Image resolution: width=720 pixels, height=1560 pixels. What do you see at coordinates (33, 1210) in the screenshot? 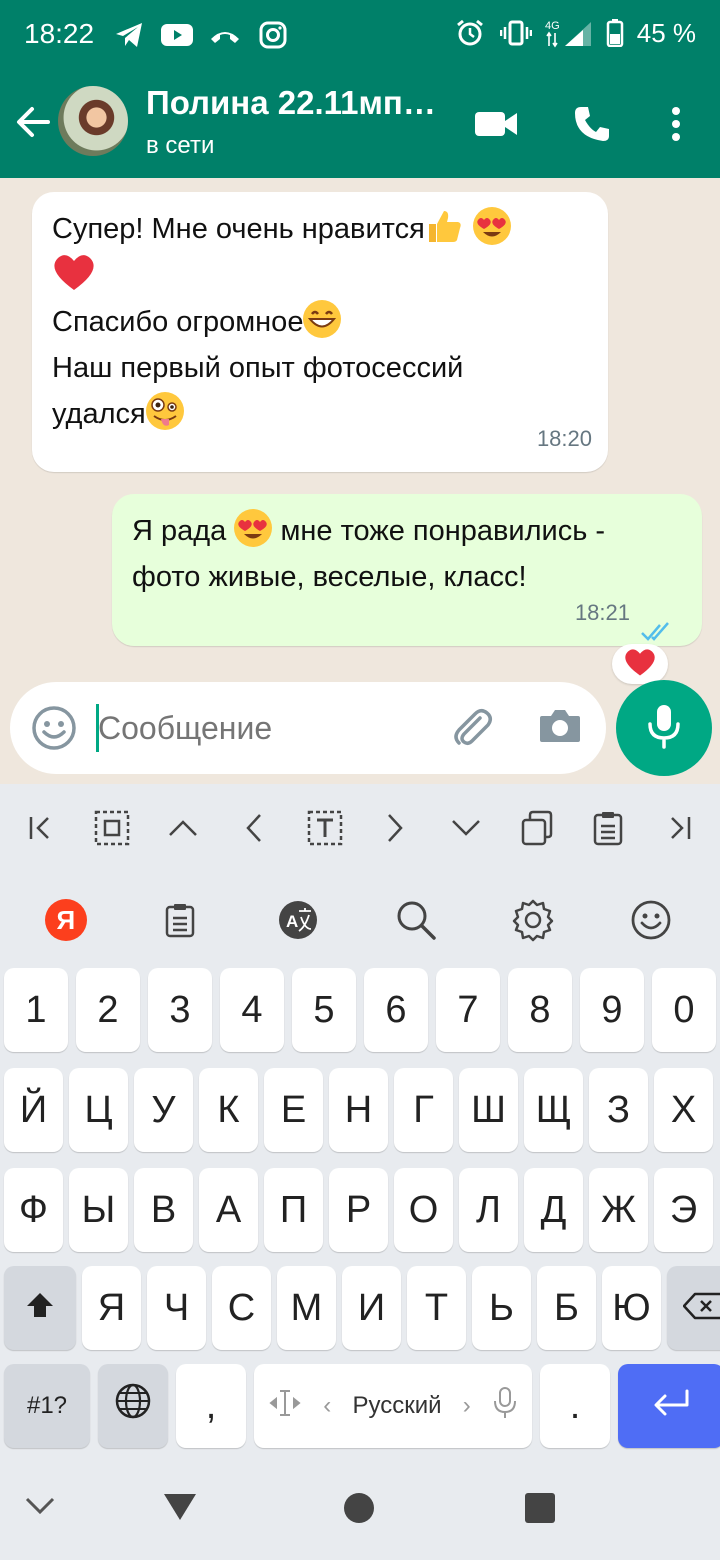
I see `key-letter: Ф` at bounding box center [33, 1210].